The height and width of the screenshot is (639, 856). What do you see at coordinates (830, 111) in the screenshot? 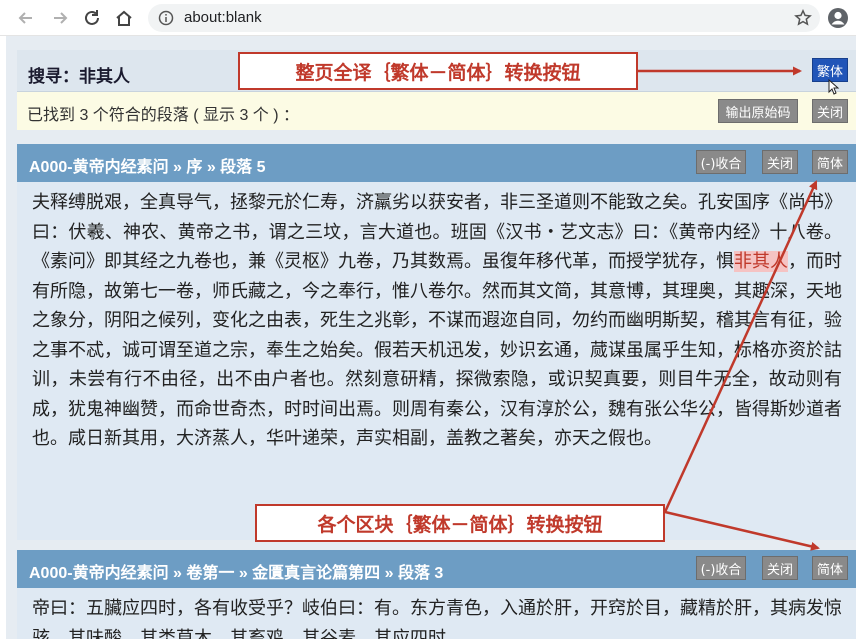
I see `close-results-button: 关闭` at bounding box center [830, 111].